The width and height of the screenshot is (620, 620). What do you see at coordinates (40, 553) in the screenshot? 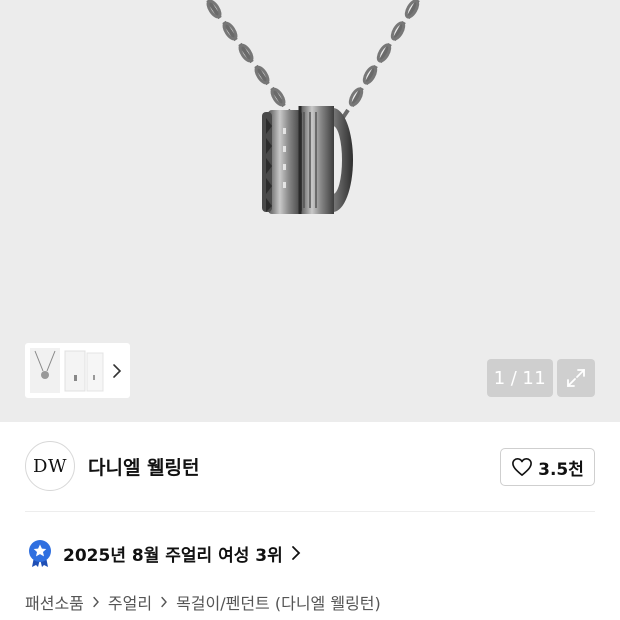
I see `medal-star-icon` at bounding box center [40, 553].